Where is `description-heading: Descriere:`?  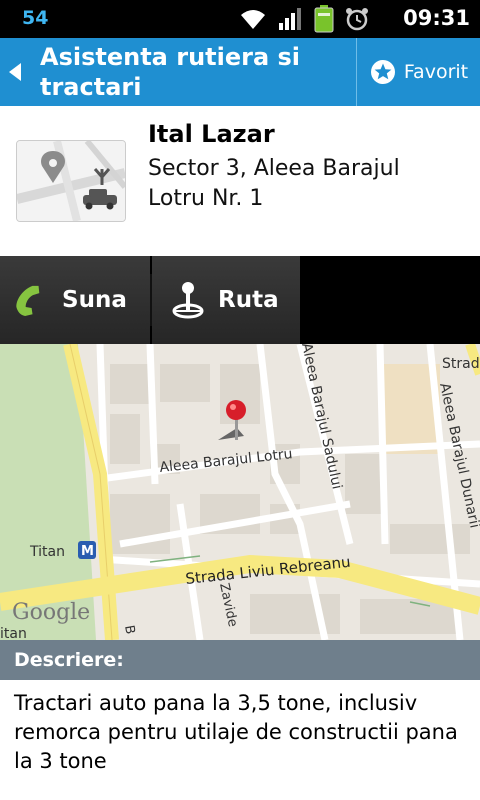 description-heading: Descriere: is located at coordinates (240, 660).